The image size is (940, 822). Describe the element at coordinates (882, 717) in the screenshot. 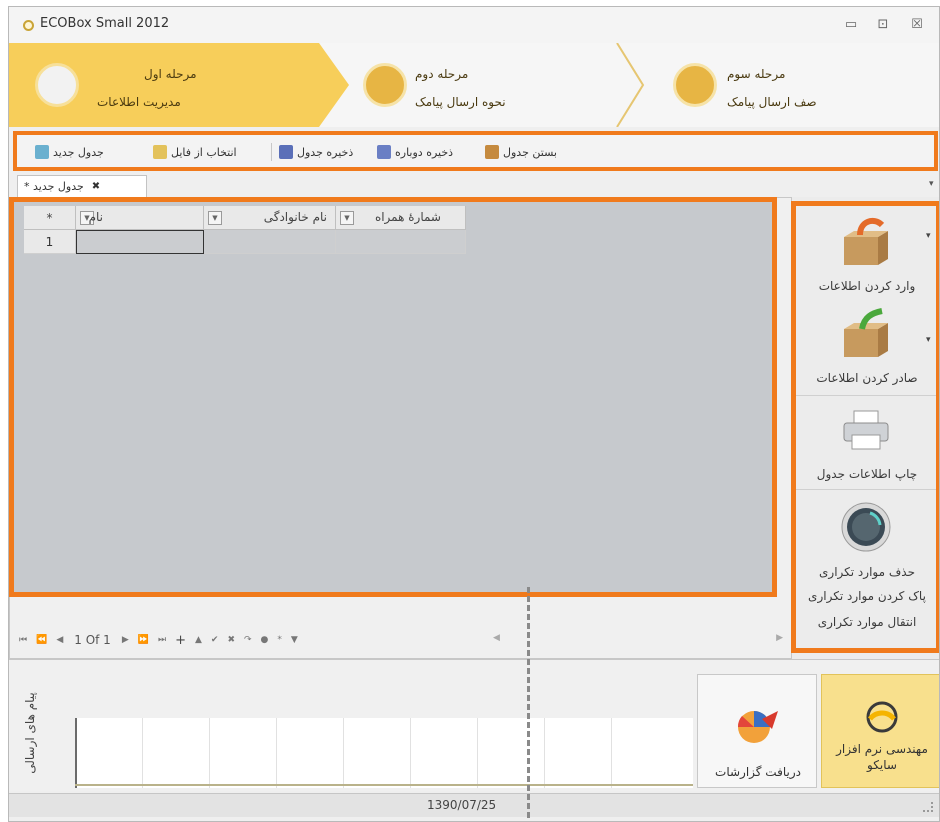

I see `company-logo-icon` at that location.